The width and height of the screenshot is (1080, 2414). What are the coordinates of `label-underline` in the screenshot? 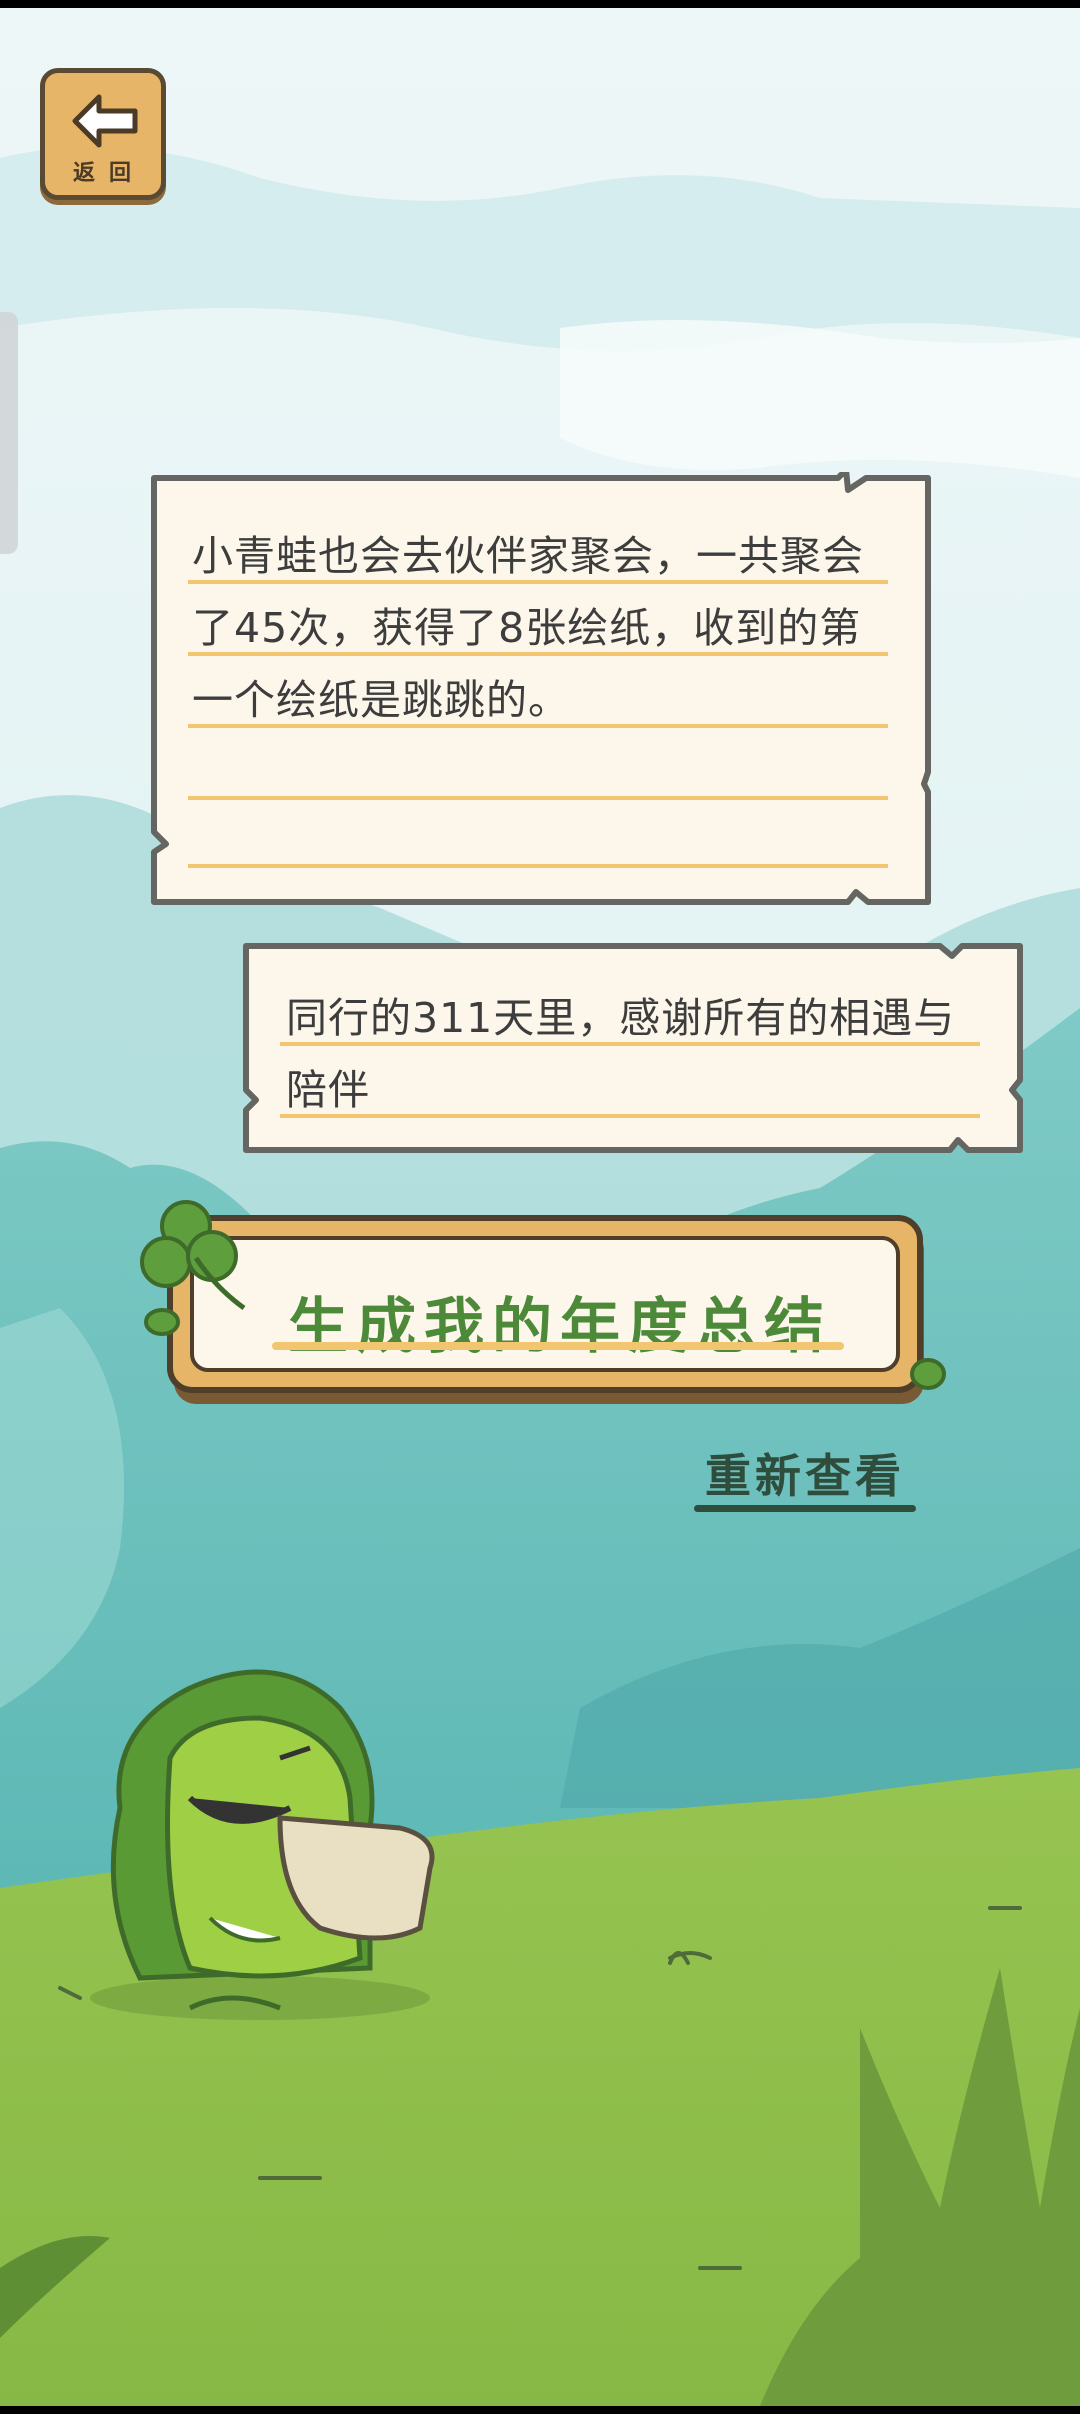 It's located at (558, 1346).